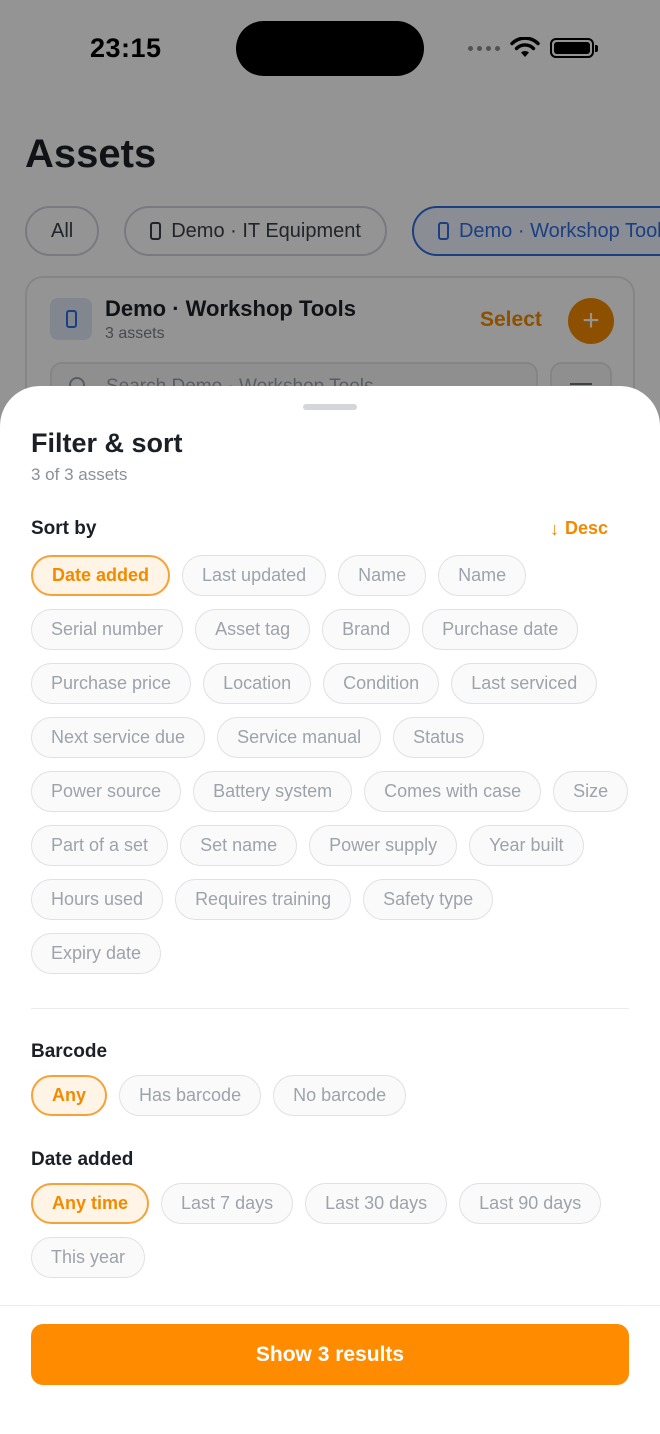  Describe the element at coordinates (381, 683) in the screenshot. I see `sort-chip-condition: Condition` at that location.